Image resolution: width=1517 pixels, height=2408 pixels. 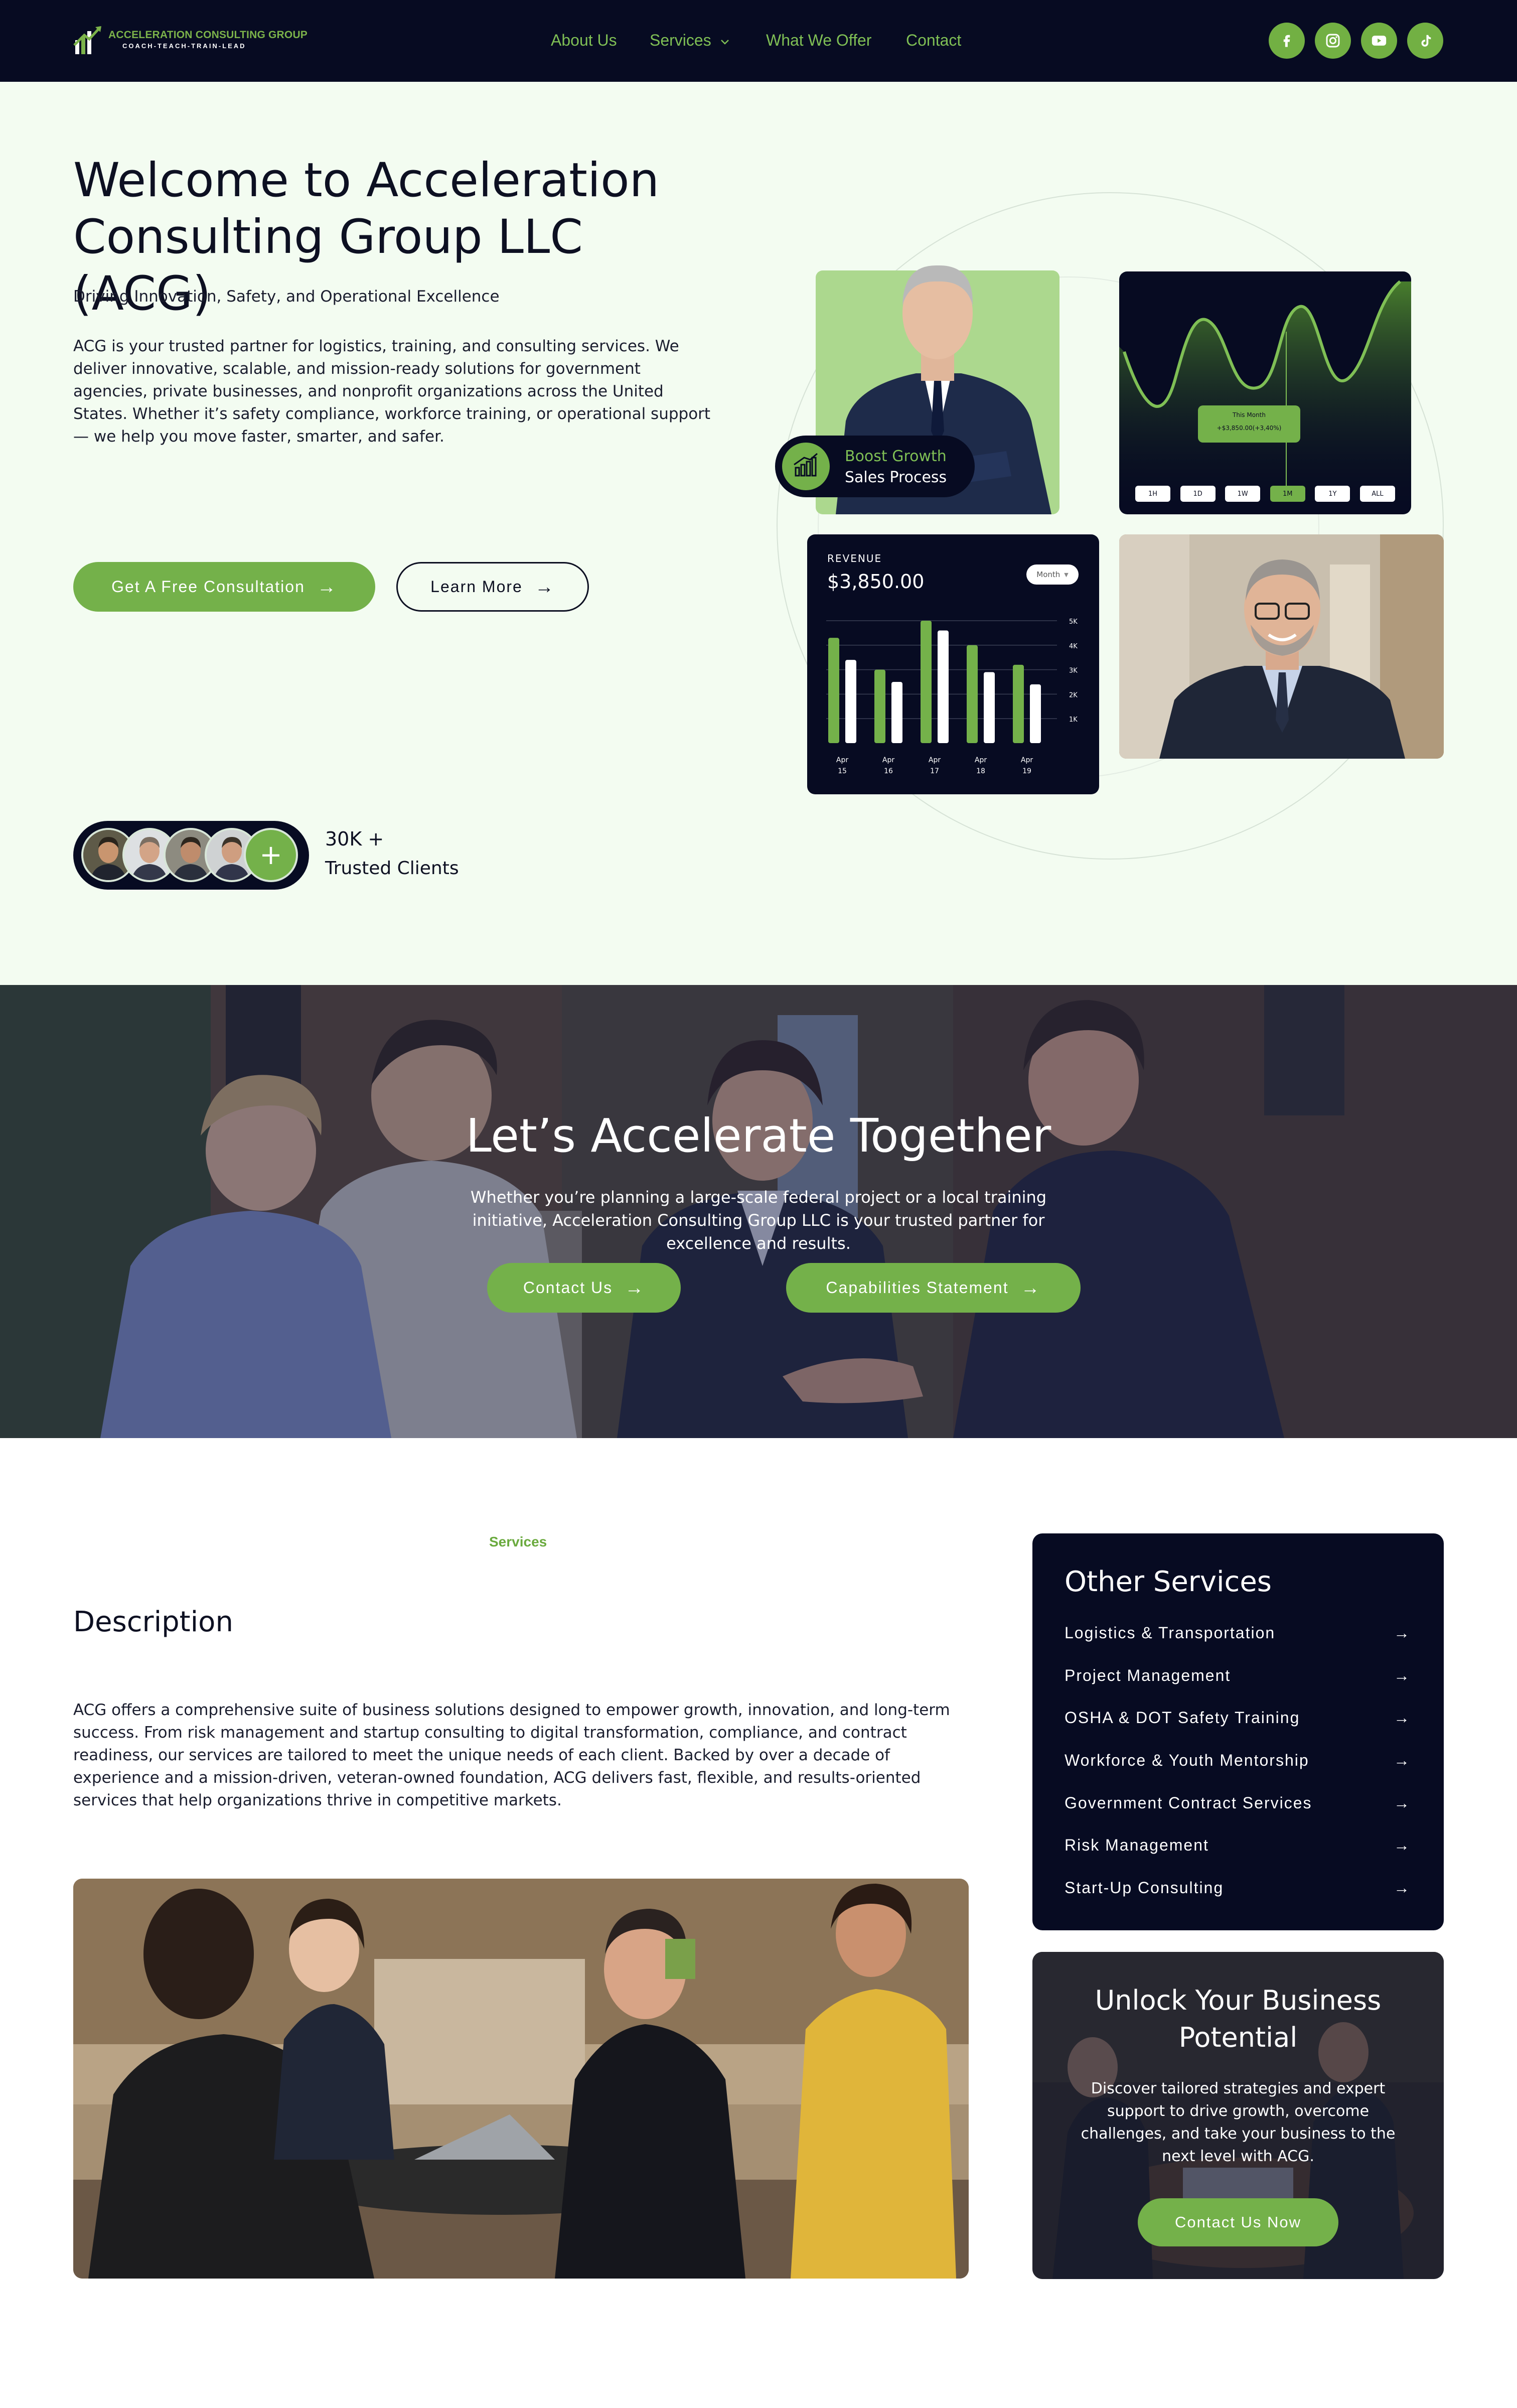 I want to click on free-consultation-label: Get A Free Consultation, so click(x=208, y=587).